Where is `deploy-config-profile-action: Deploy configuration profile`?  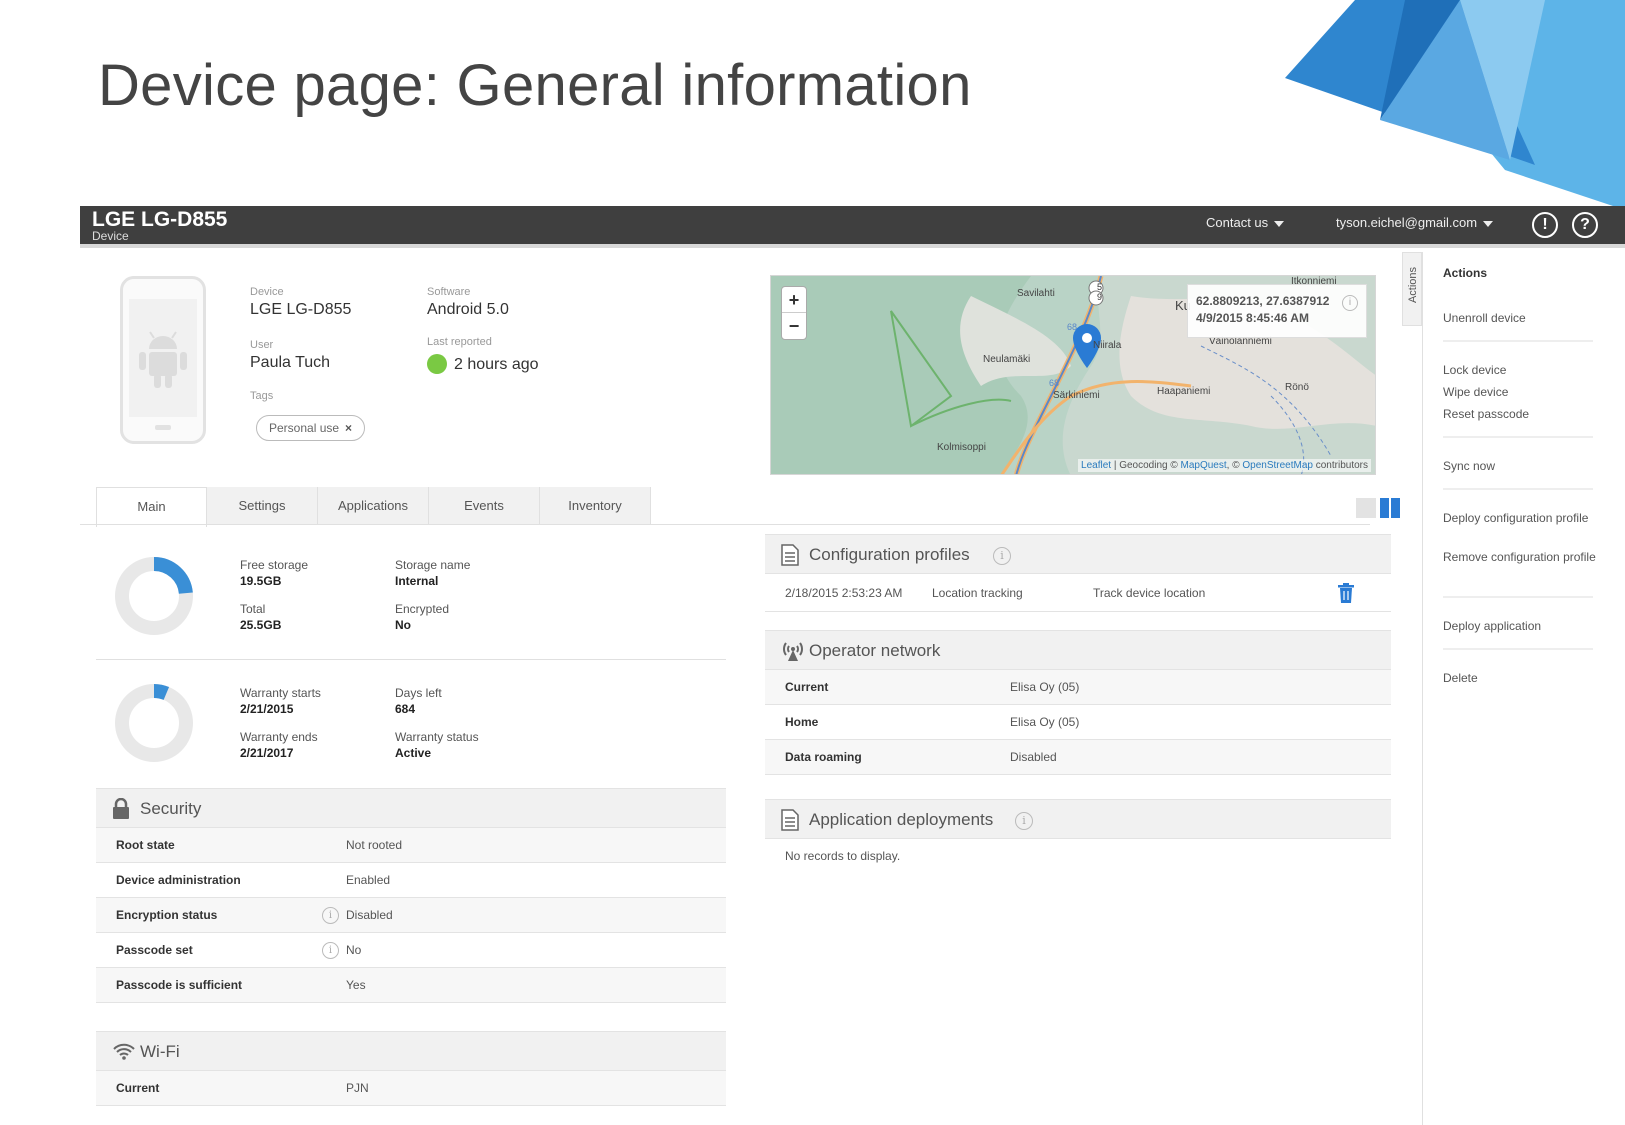 deploy-config-profile-action: Deploy configuration profile is located at coordinates (1523, 518).